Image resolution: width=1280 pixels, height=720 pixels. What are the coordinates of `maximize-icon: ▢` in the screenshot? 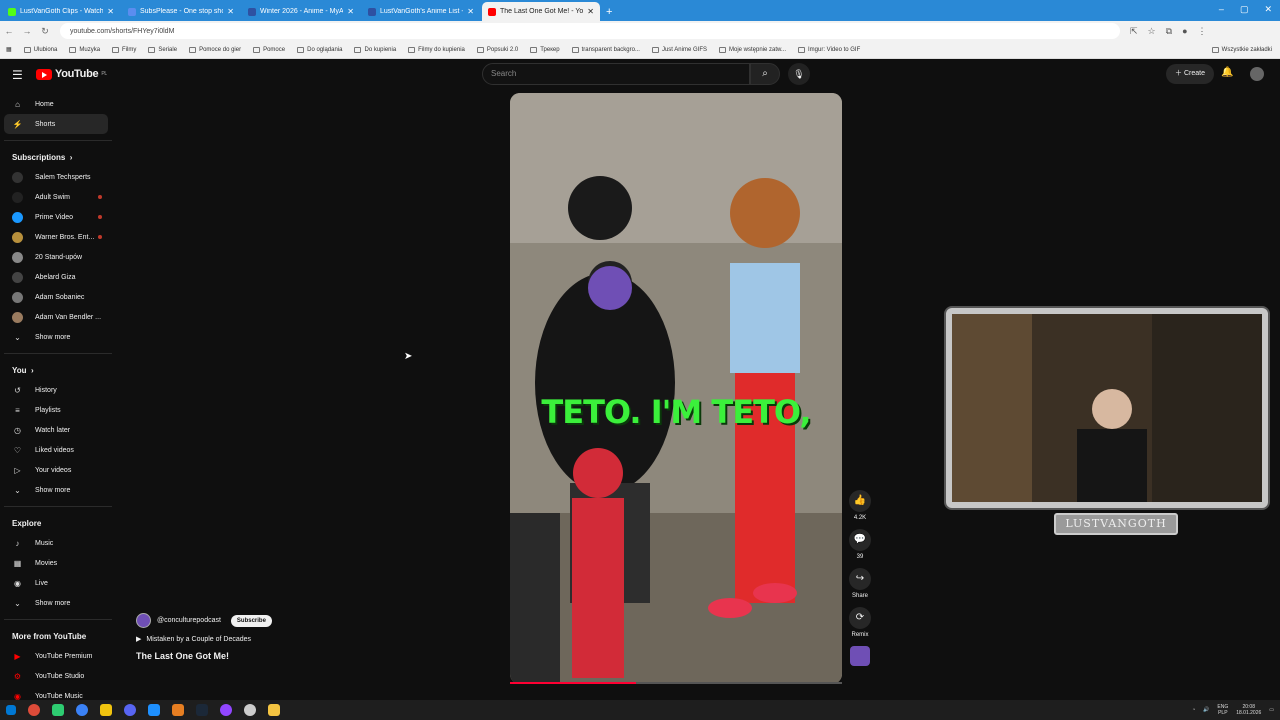 It's located at (1244, 9).